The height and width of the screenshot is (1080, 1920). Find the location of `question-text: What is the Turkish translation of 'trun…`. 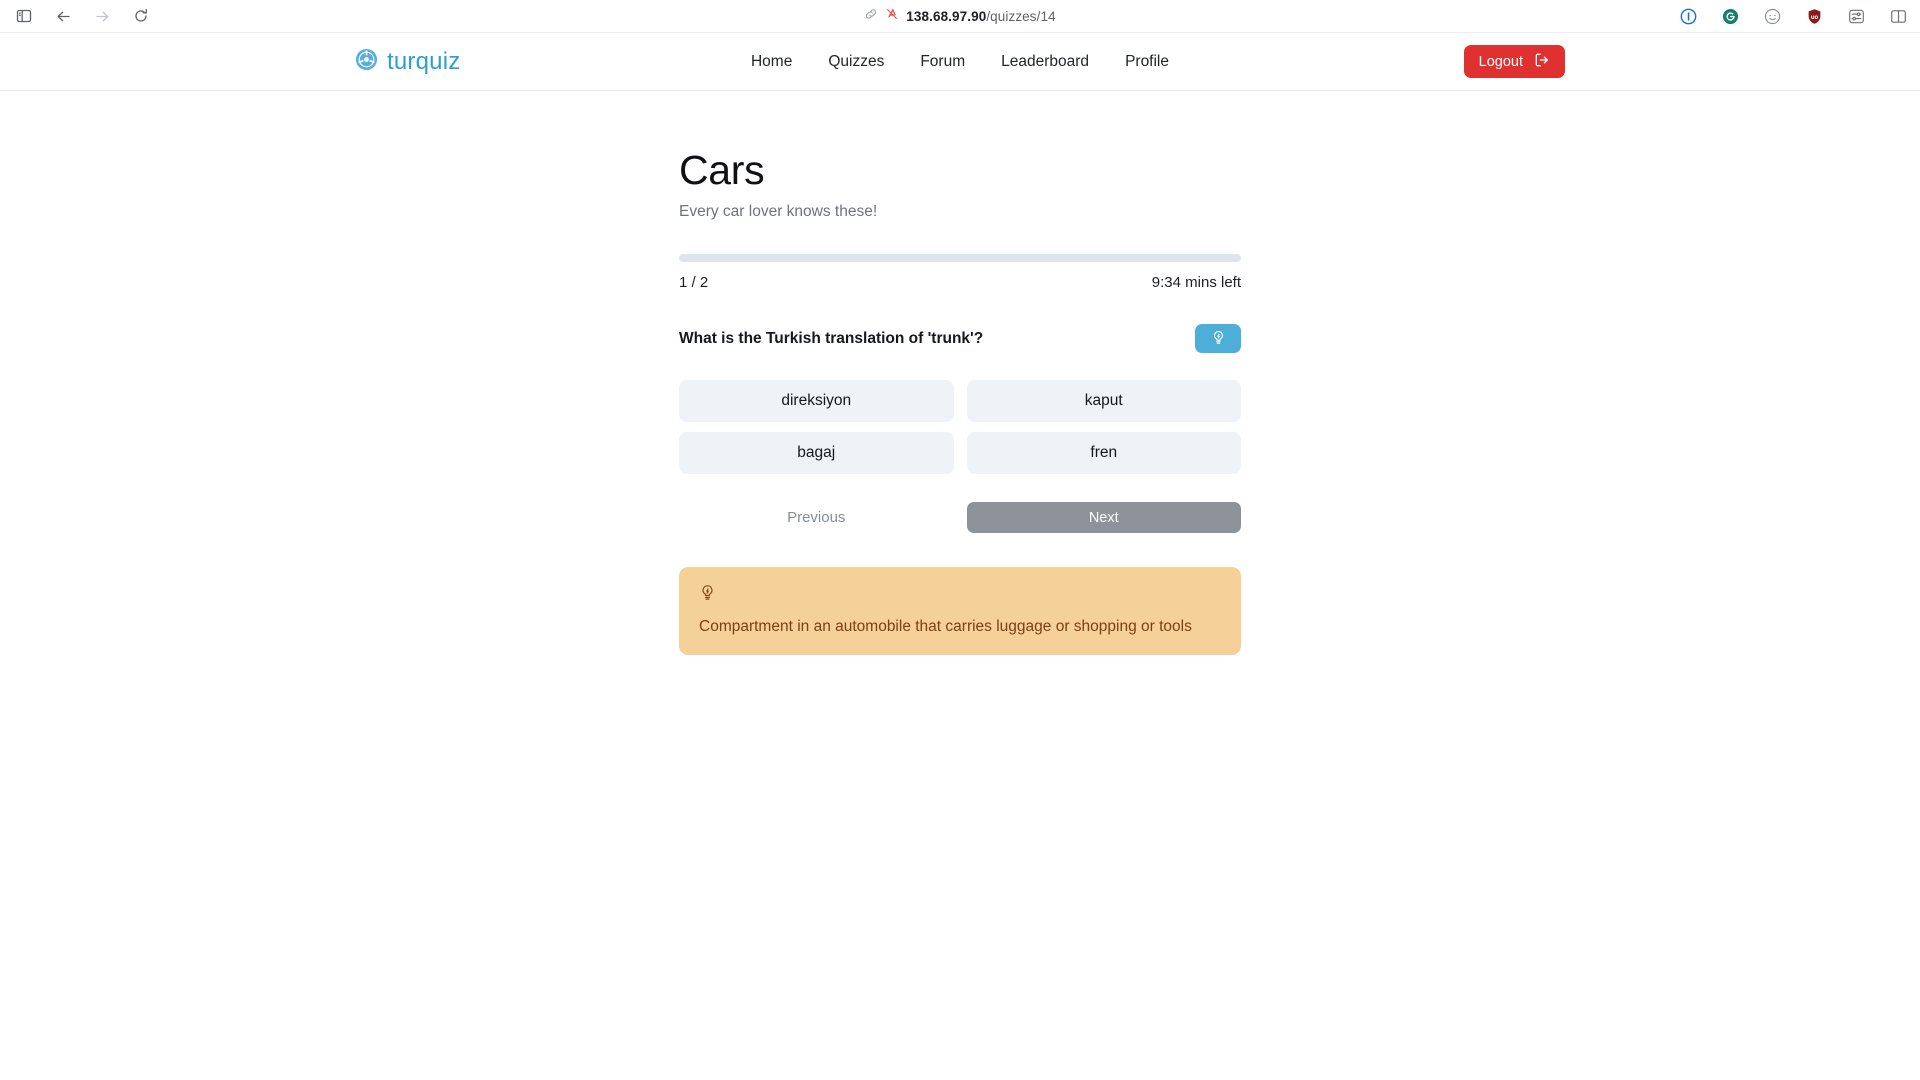

question-text: What is the Turkish translation of 'trun… is located at coordinates (831, 338).